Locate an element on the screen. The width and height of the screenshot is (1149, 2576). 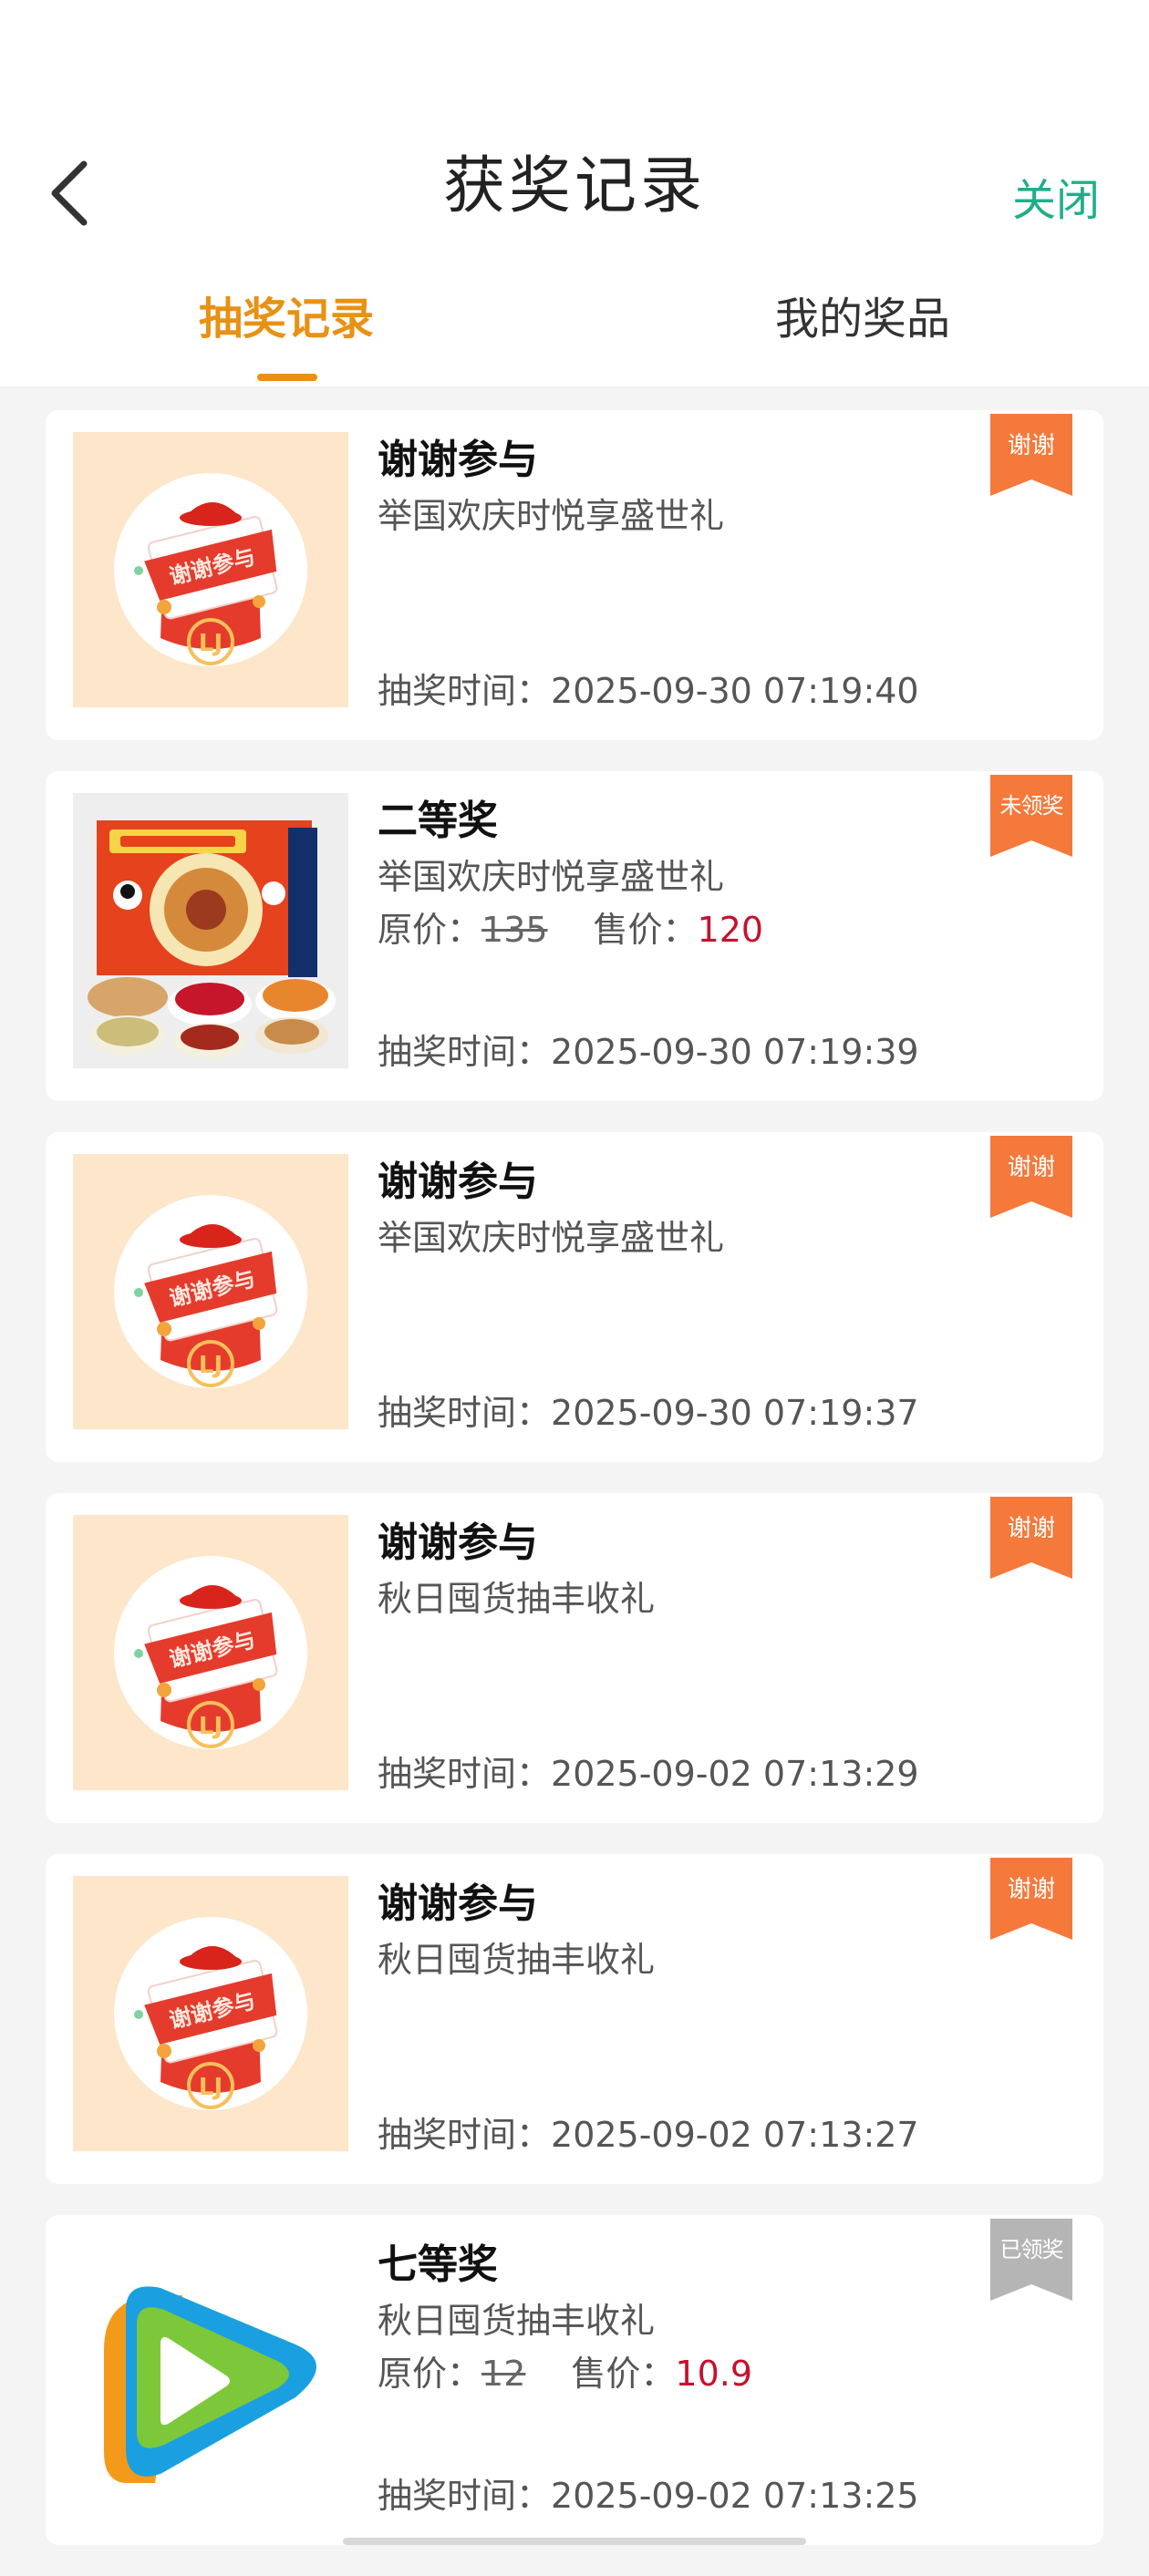
price-line: 原价：135 售价：120 is located at coordinates (570, 930).